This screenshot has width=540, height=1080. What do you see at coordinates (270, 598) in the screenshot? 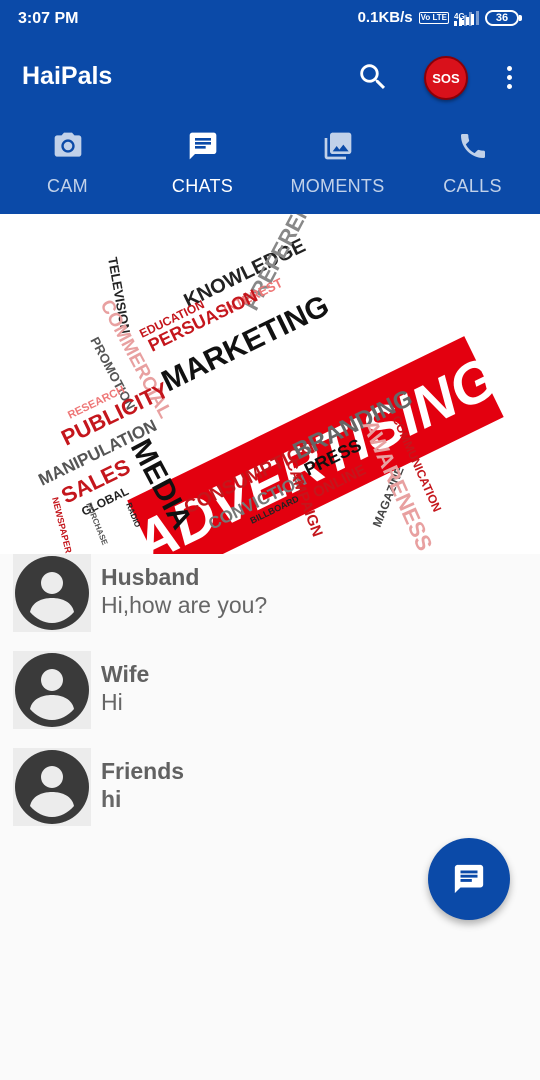
I see `chat-item-husband: Husband Hi,how are you?` at bounding box center [270, 598].